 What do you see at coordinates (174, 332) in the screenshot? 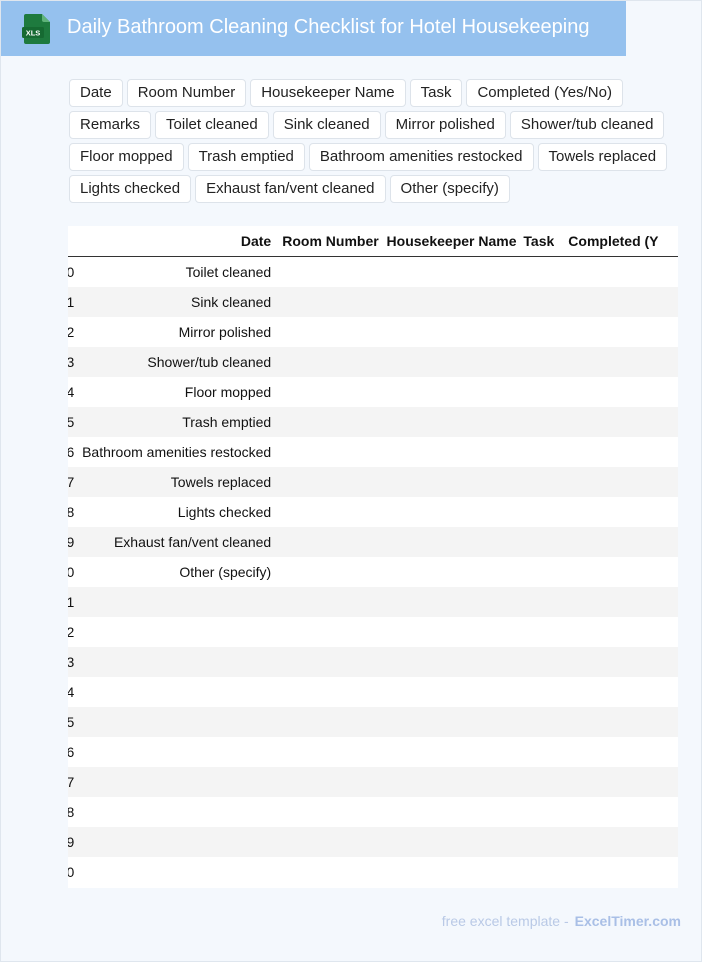
I see `date-cell: Mirror polished` at bounding box center [174, 332].